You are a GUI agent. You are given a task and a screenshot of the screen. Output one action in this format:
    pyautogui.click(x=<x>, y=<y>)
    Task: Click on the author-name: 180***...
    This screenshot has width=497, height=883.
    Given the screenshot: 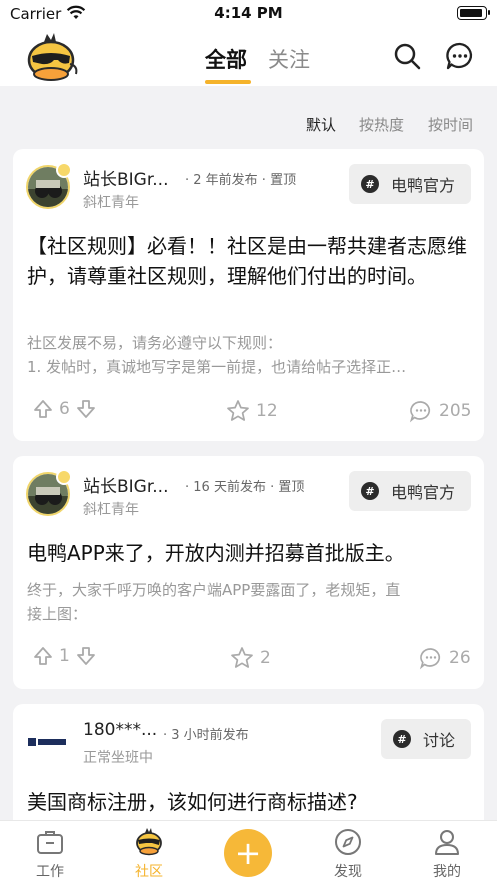 What is the action you would take?
    pyautogui.click(x=120, y=730)
    